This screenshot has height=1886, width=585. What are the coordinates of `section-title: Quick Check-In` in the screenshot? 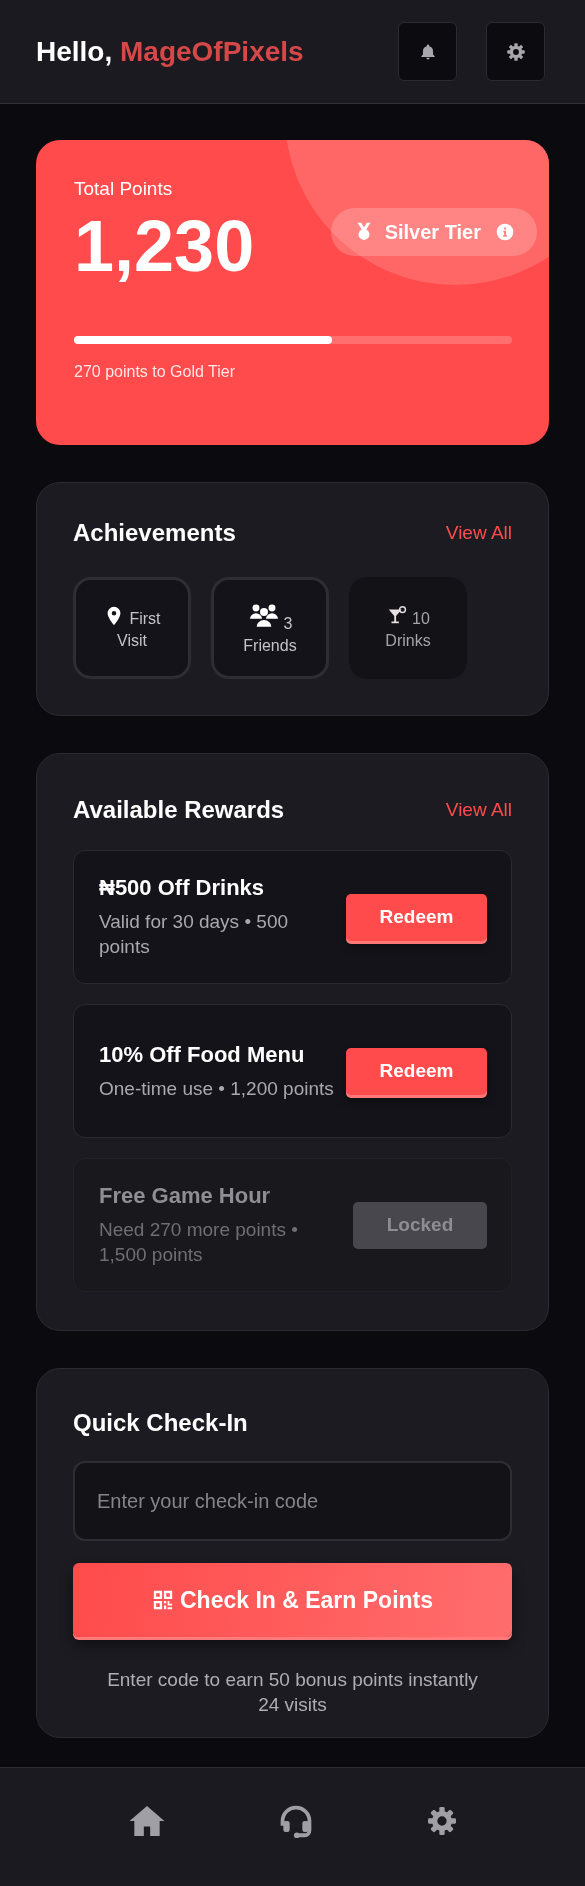 It's located at (160, 1423).